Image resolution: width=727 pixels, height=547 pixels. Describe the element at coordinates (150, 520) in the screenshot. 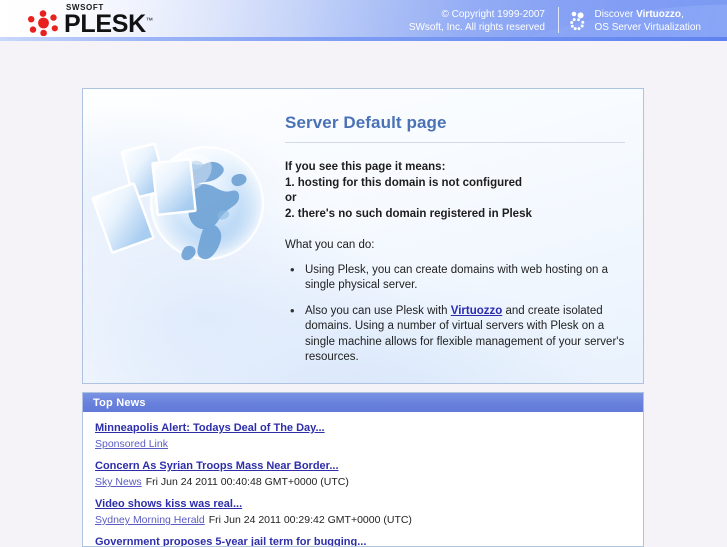

I see `news-source-link: Sydney Morning Herald` at that location.